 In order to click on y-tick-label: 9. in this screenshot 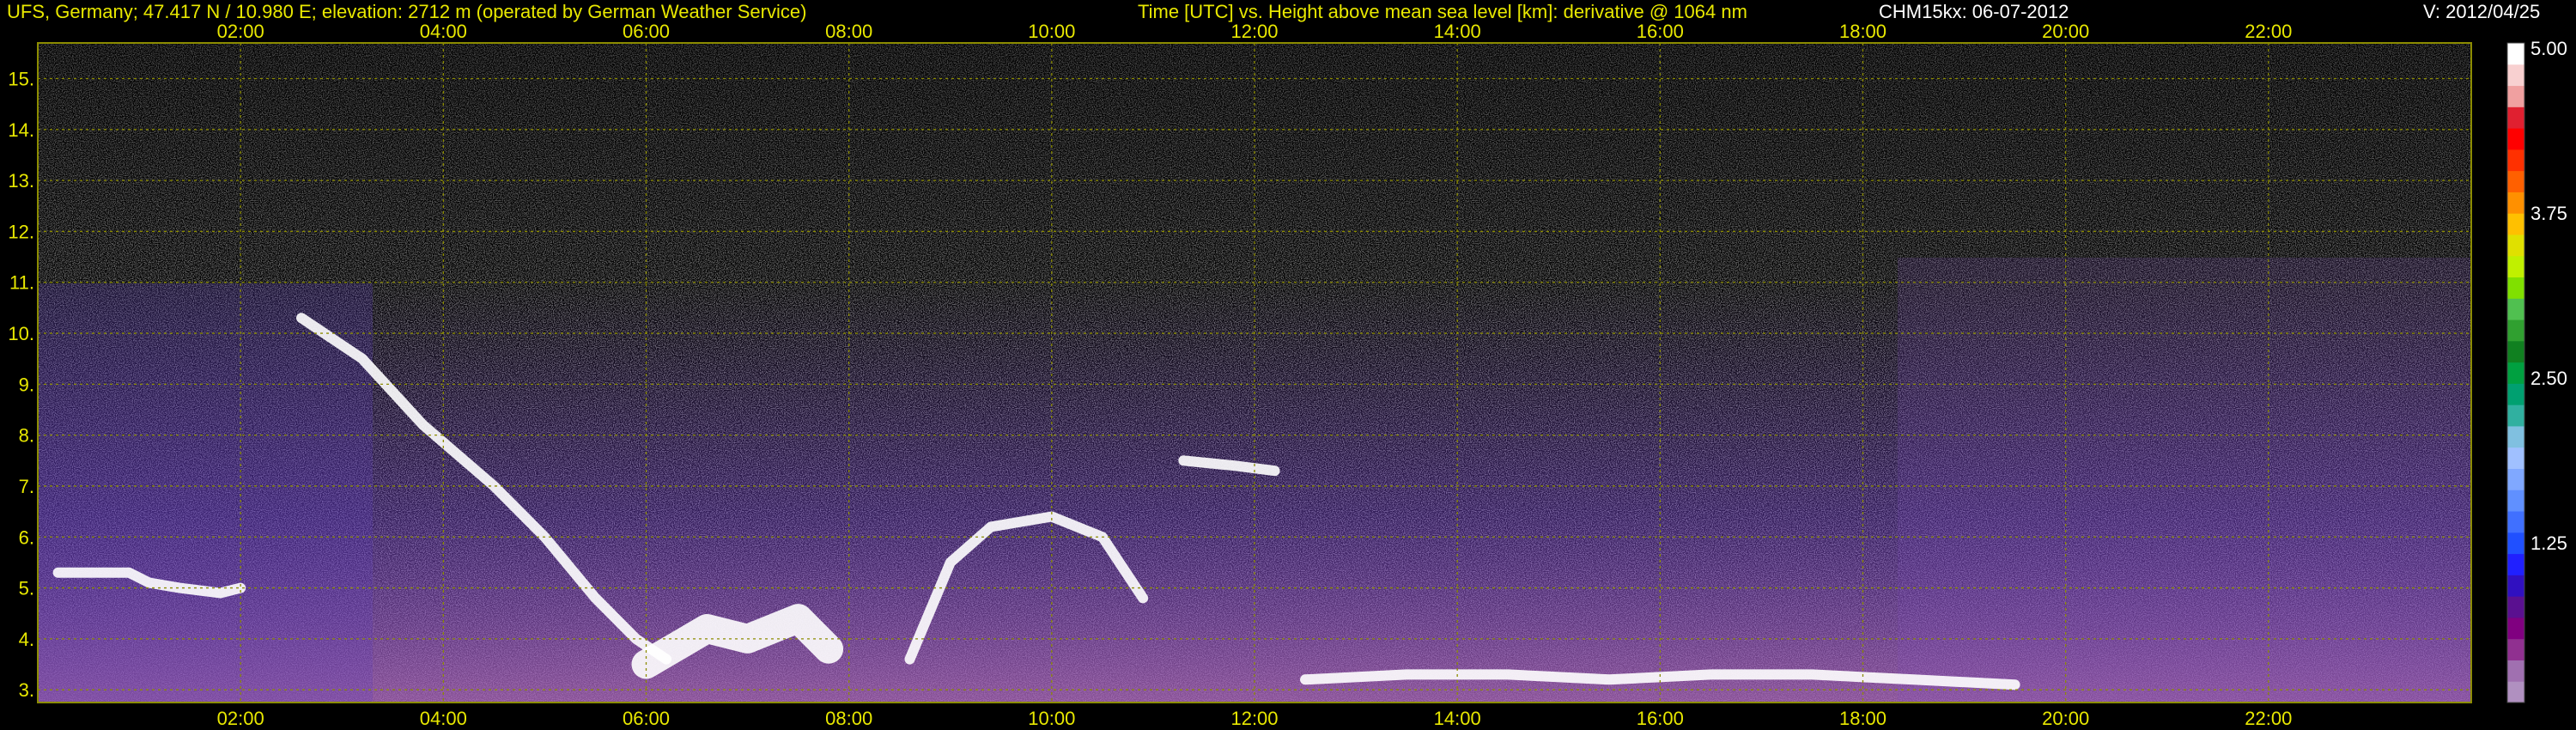, I will do `click(27, 384)`.